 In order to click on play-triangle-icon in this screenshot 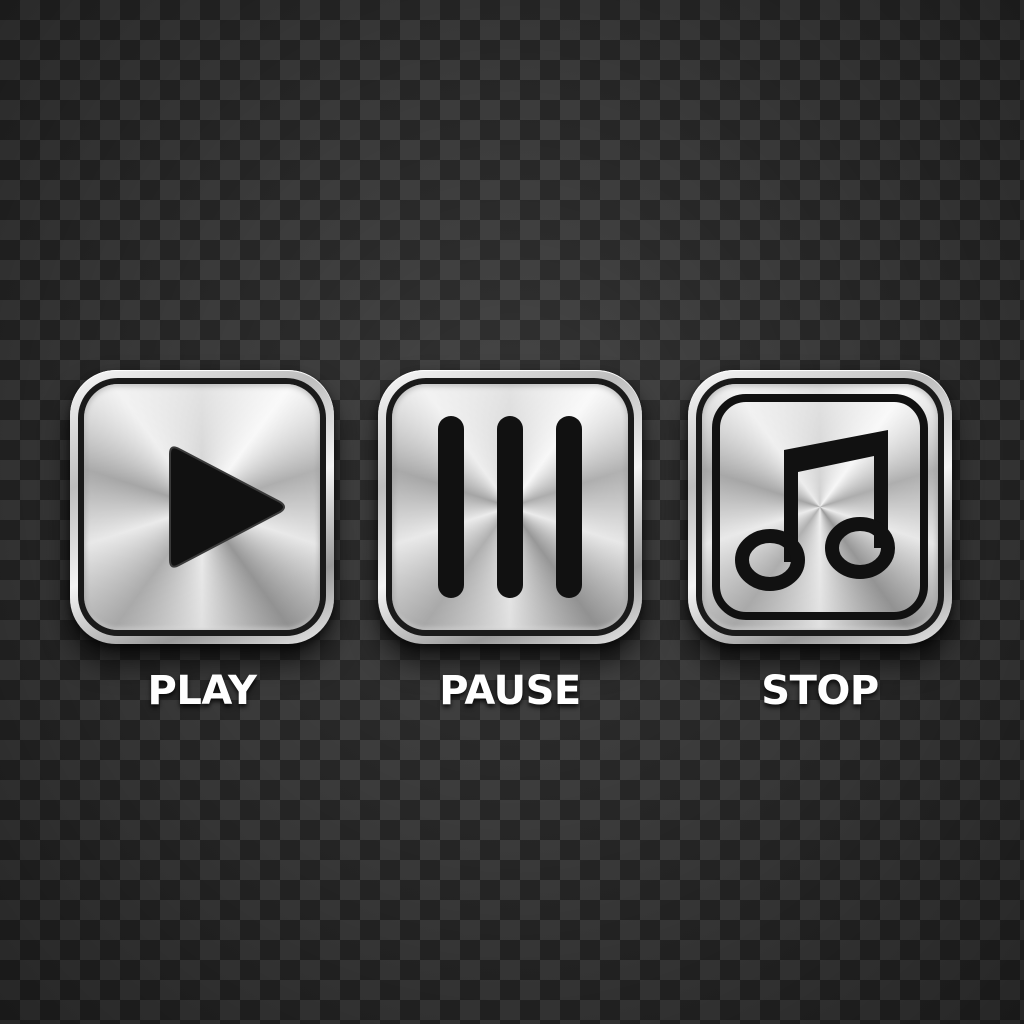, I will do `click(202, 507)`.